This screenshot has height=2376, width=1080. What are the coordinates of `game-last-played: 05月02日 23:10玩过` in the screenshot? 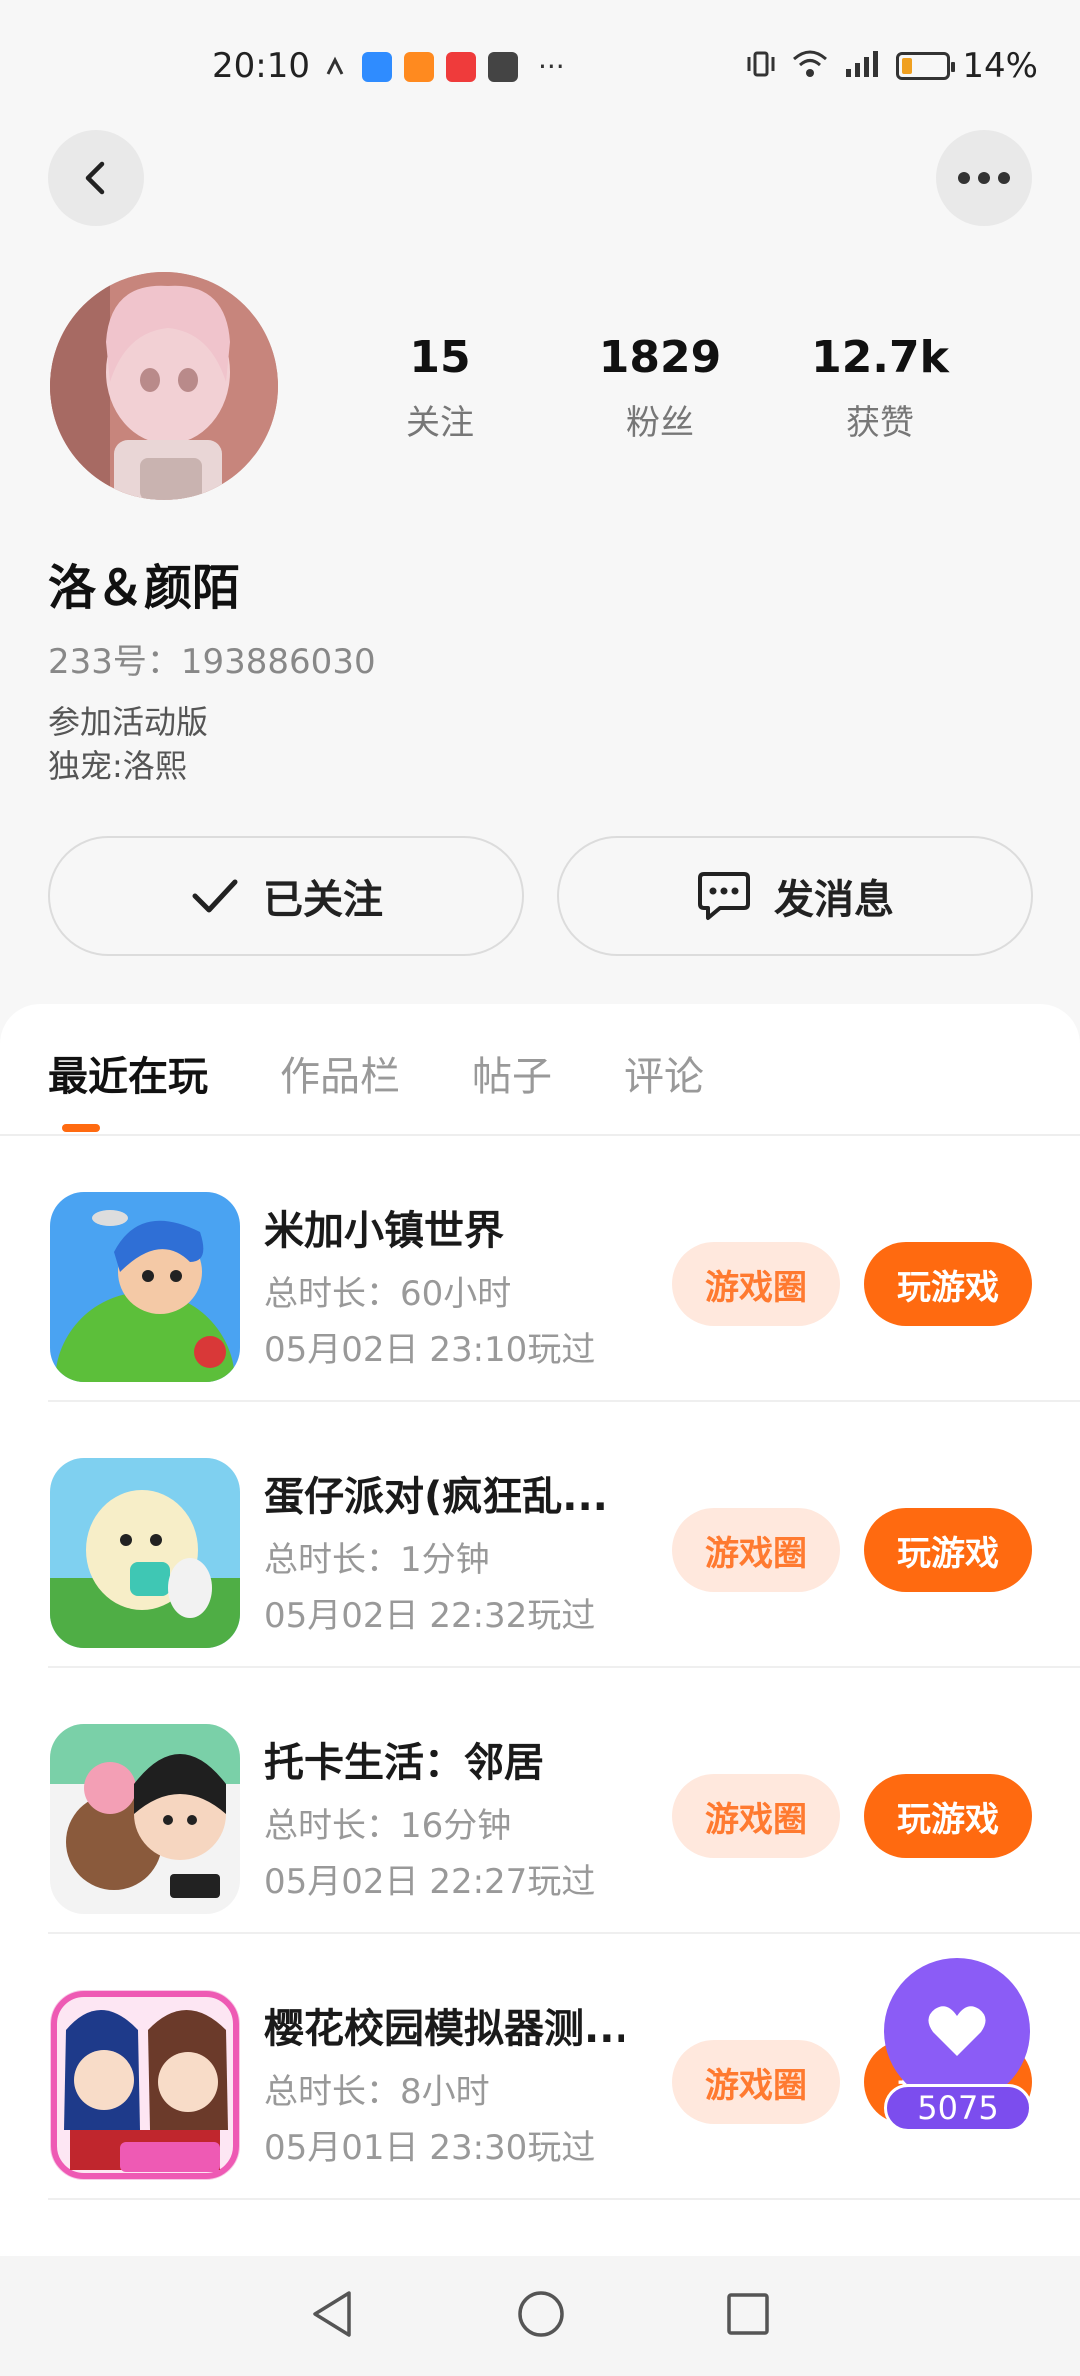 It's located at (430, 1350).